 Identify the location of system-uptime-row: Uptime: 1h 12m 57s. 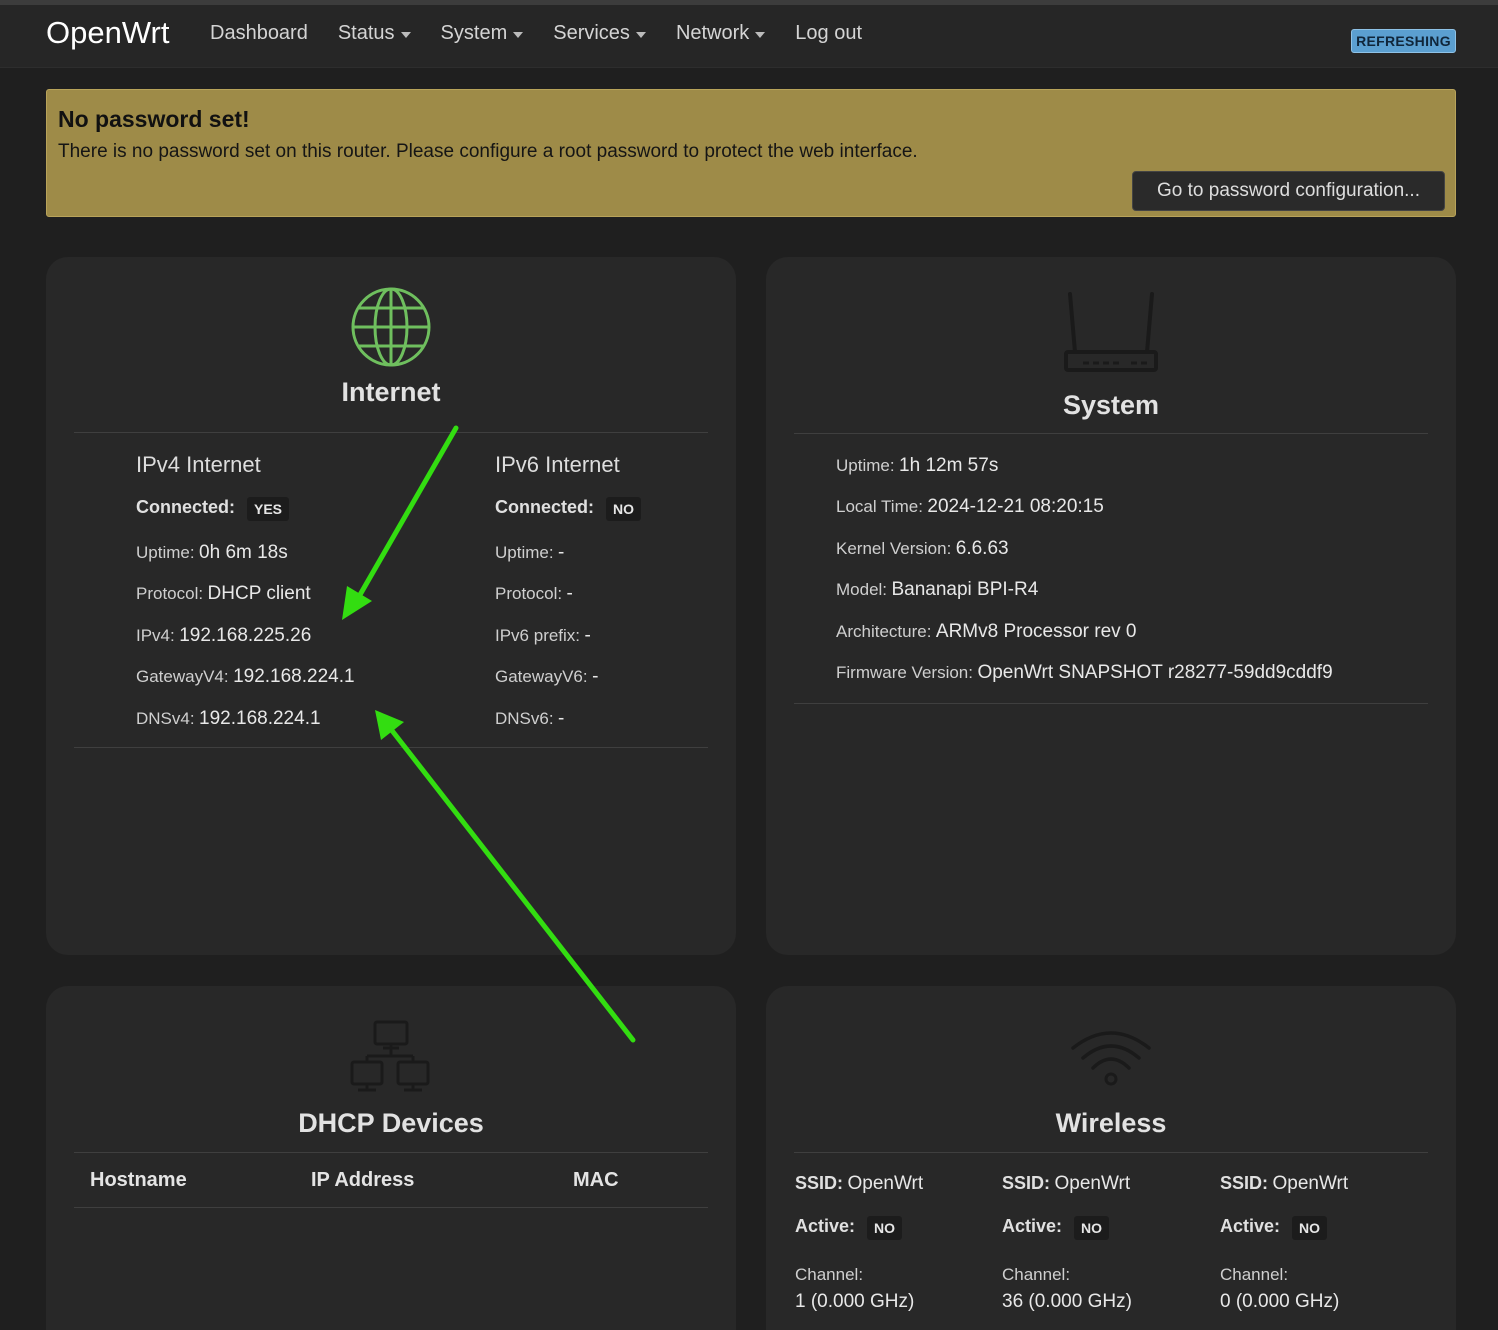
(917, 466).